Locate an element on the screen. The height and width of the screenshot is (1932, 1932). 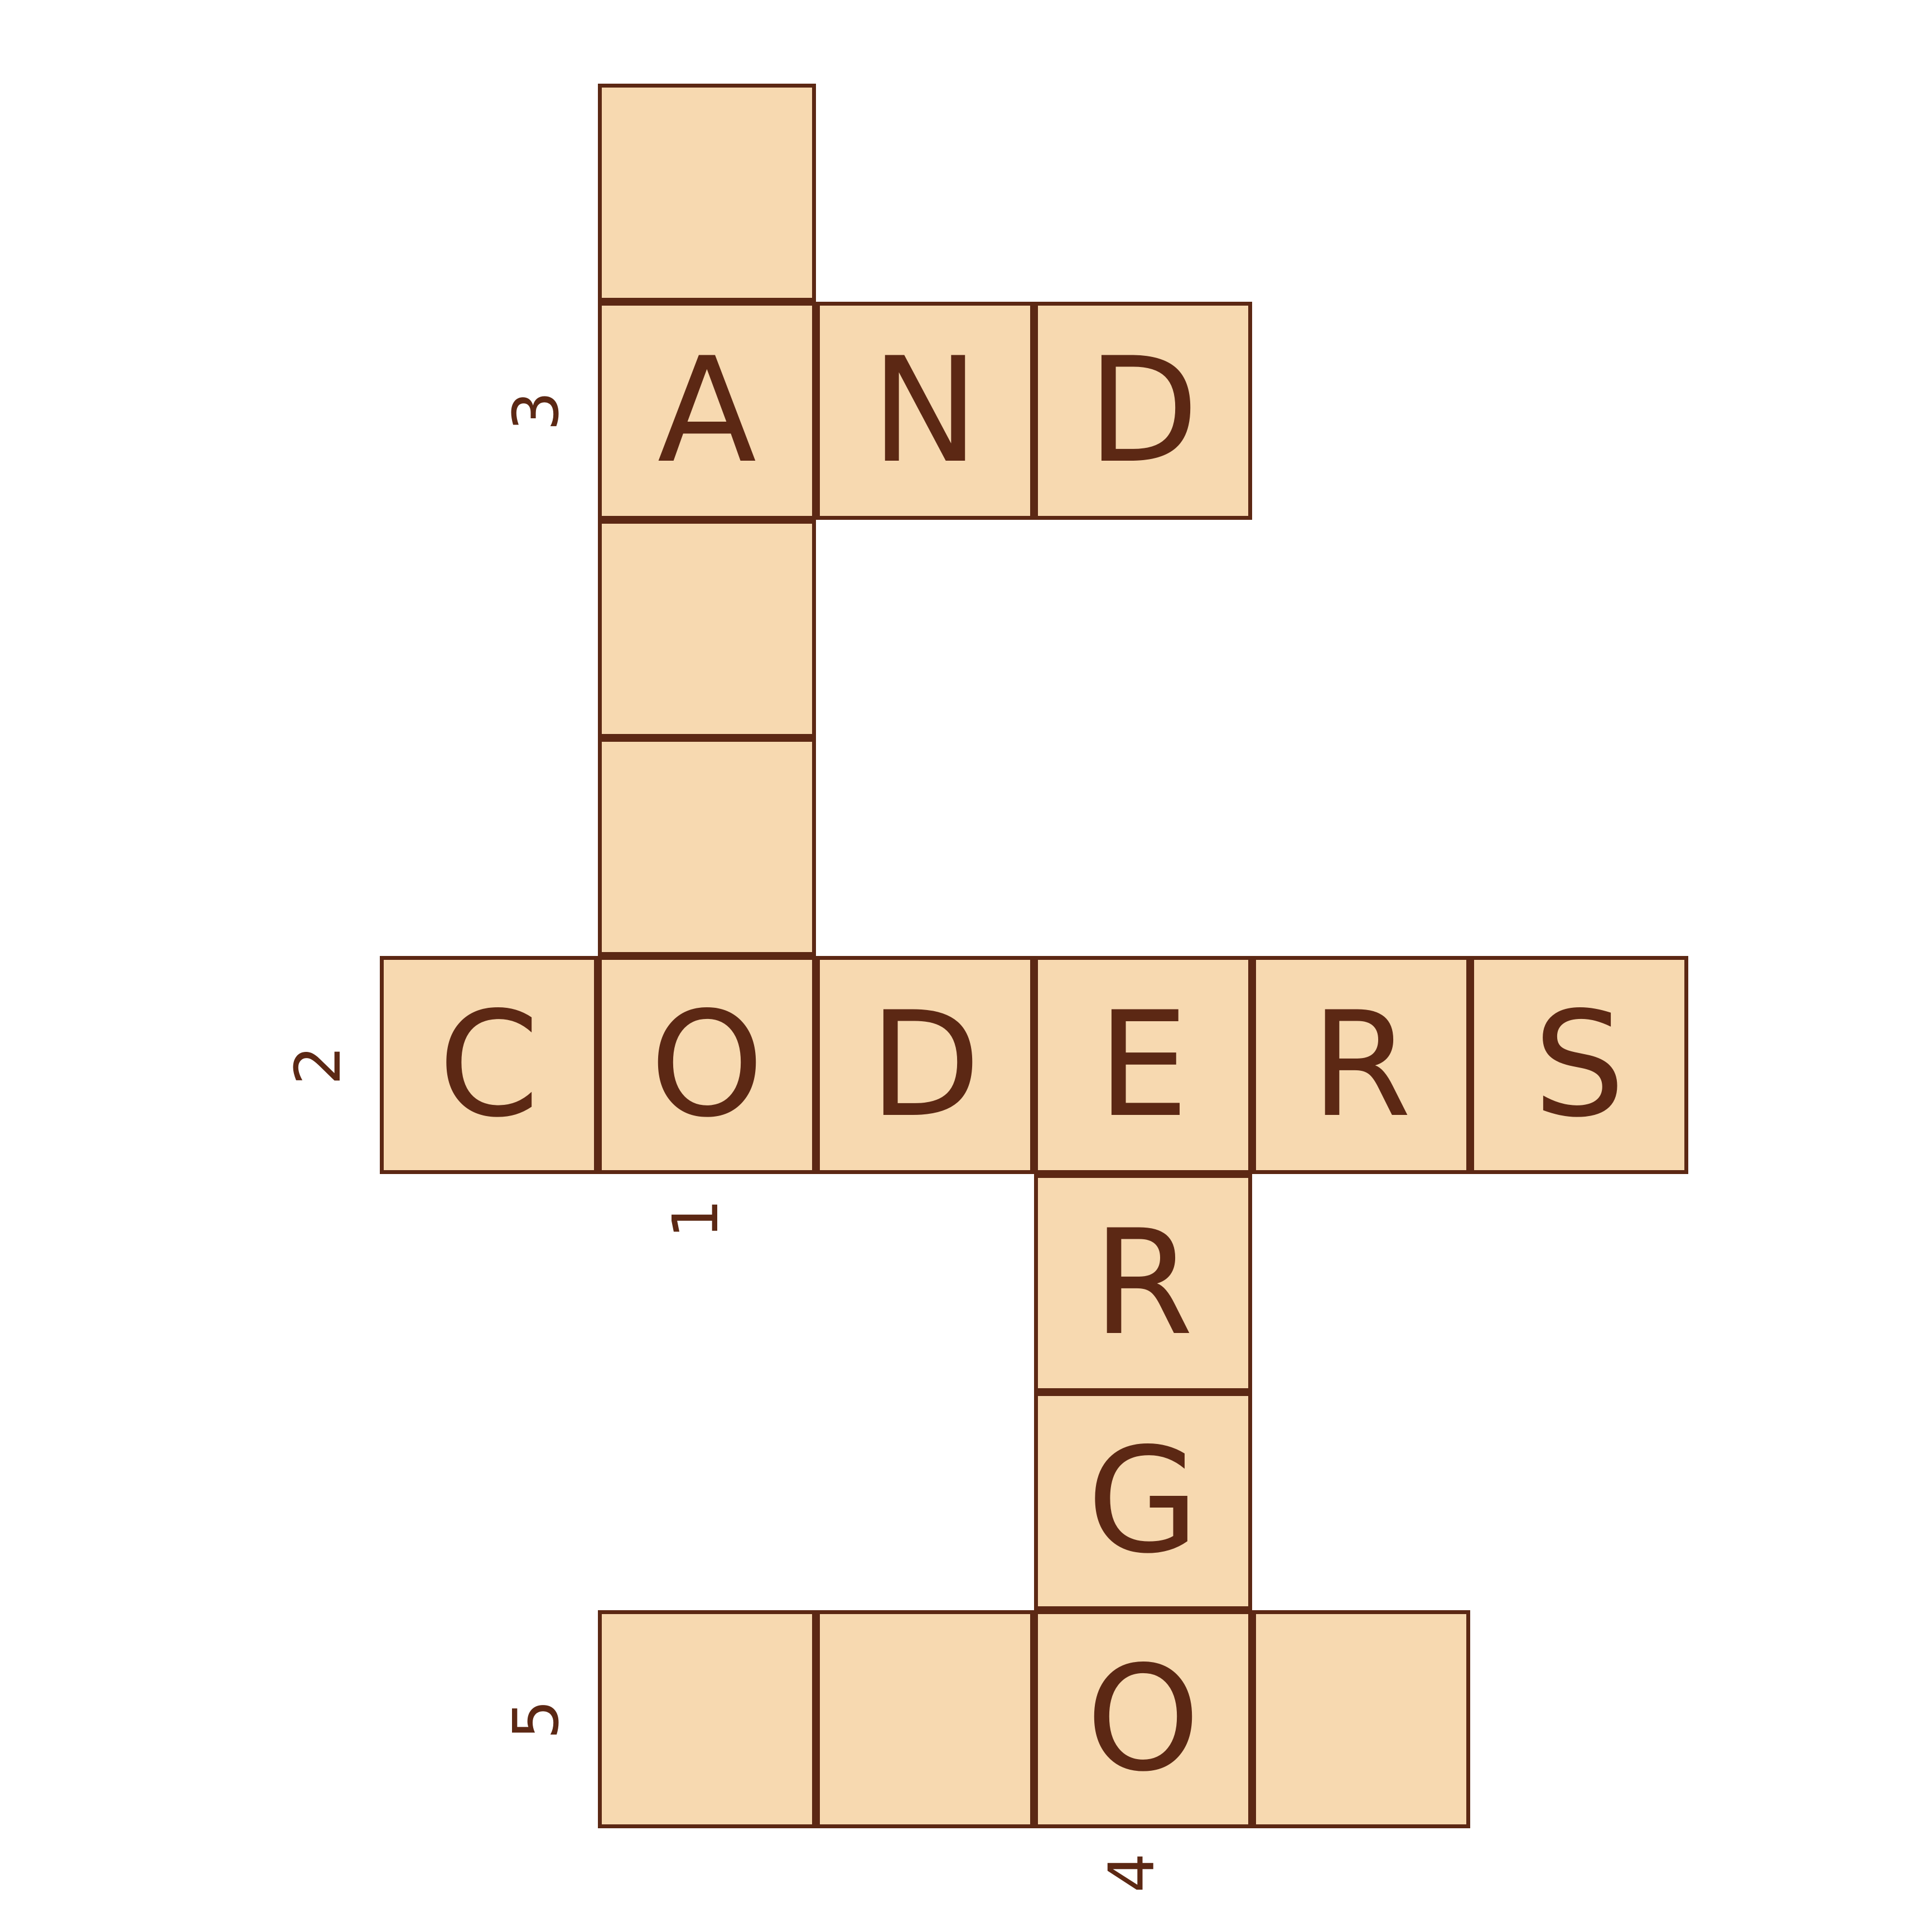
crossword-cell: E is located at coordinates (1143, 1065).